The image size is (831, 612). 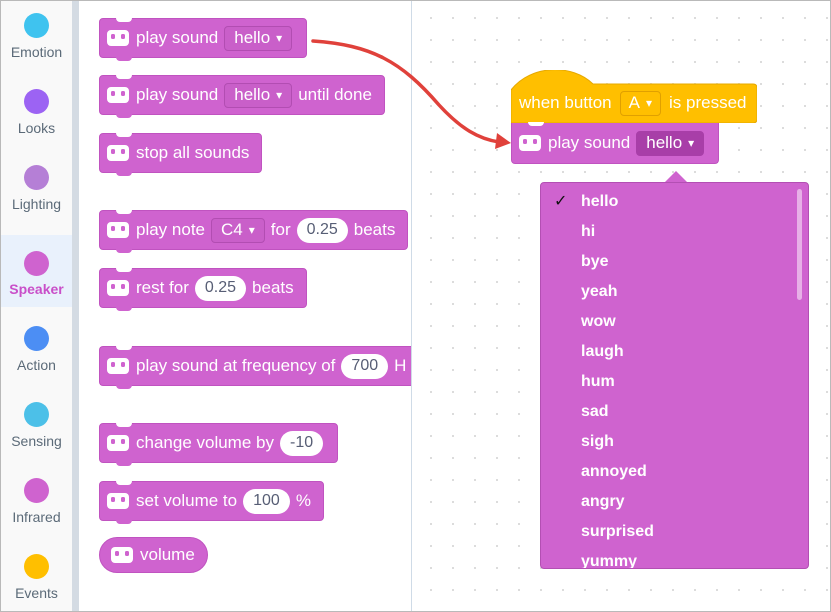 I want to click on block-label: stop all sounds, so click(x=193, y=152).